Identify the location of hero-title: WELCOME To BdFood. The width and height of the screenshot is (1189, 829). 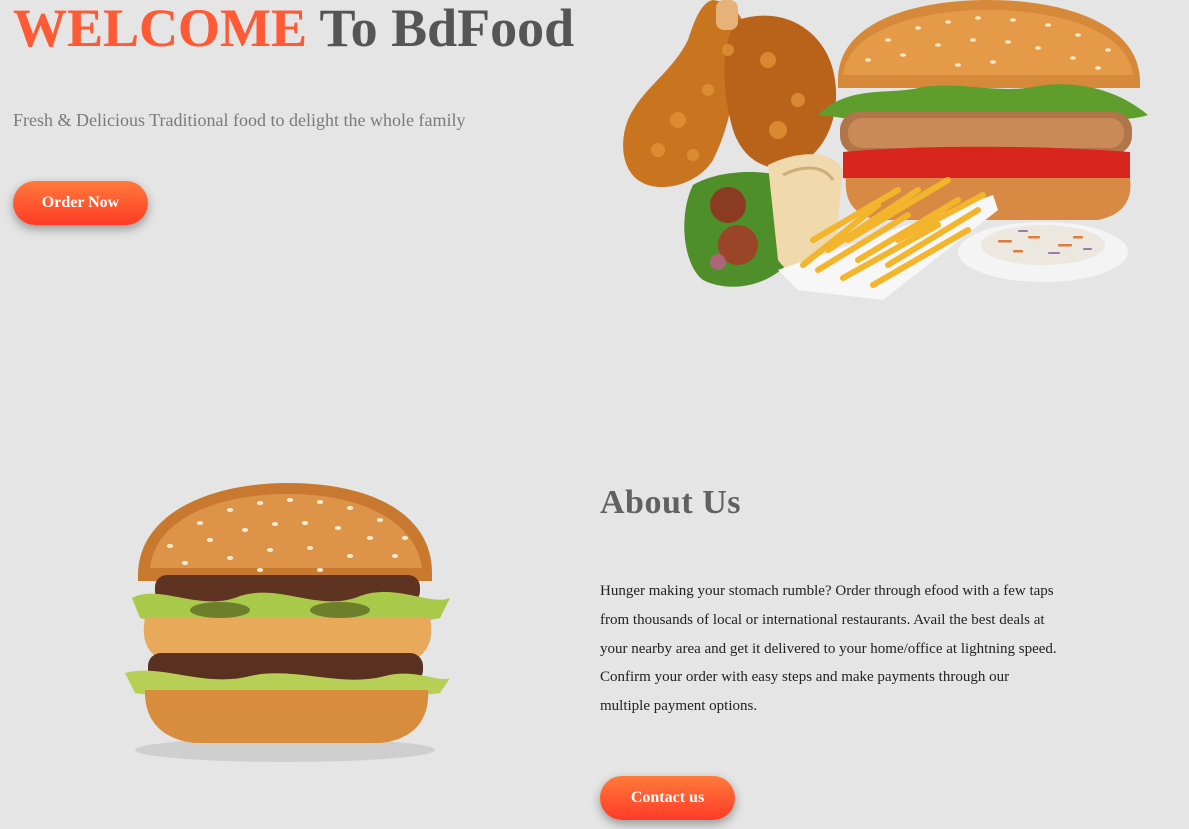
(293, 32).